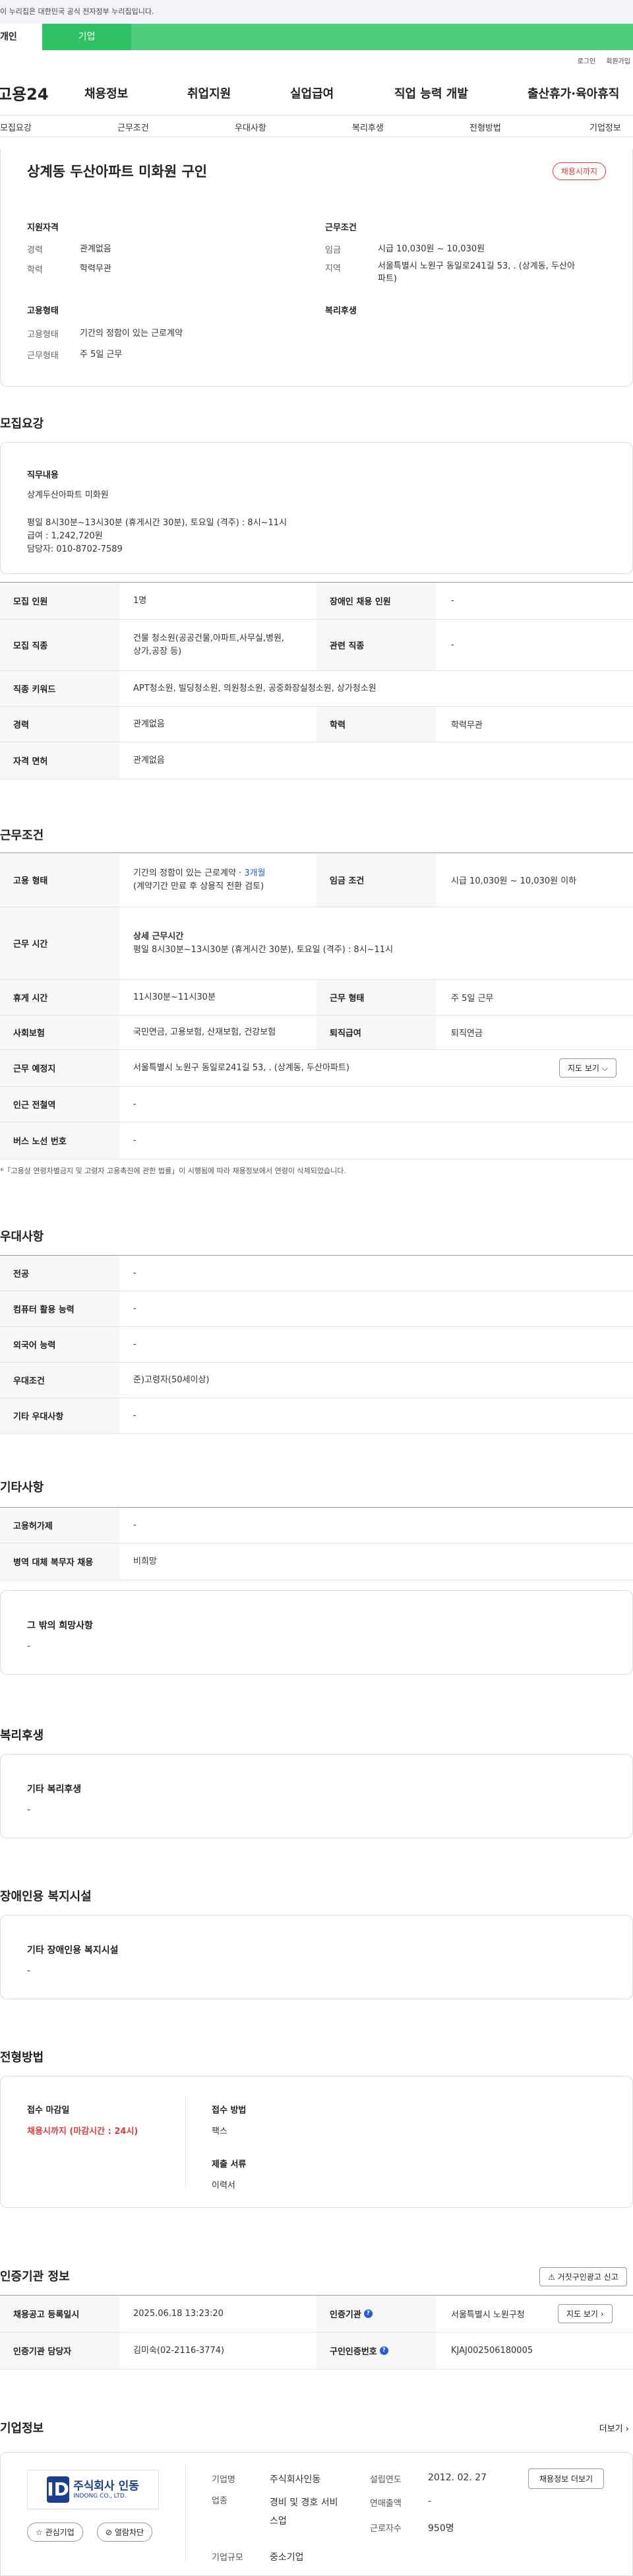 The image size is (633, 2576). Describe the element at coordinates (134, 1273) in the screenshot. I see `major-value: -` at that location.